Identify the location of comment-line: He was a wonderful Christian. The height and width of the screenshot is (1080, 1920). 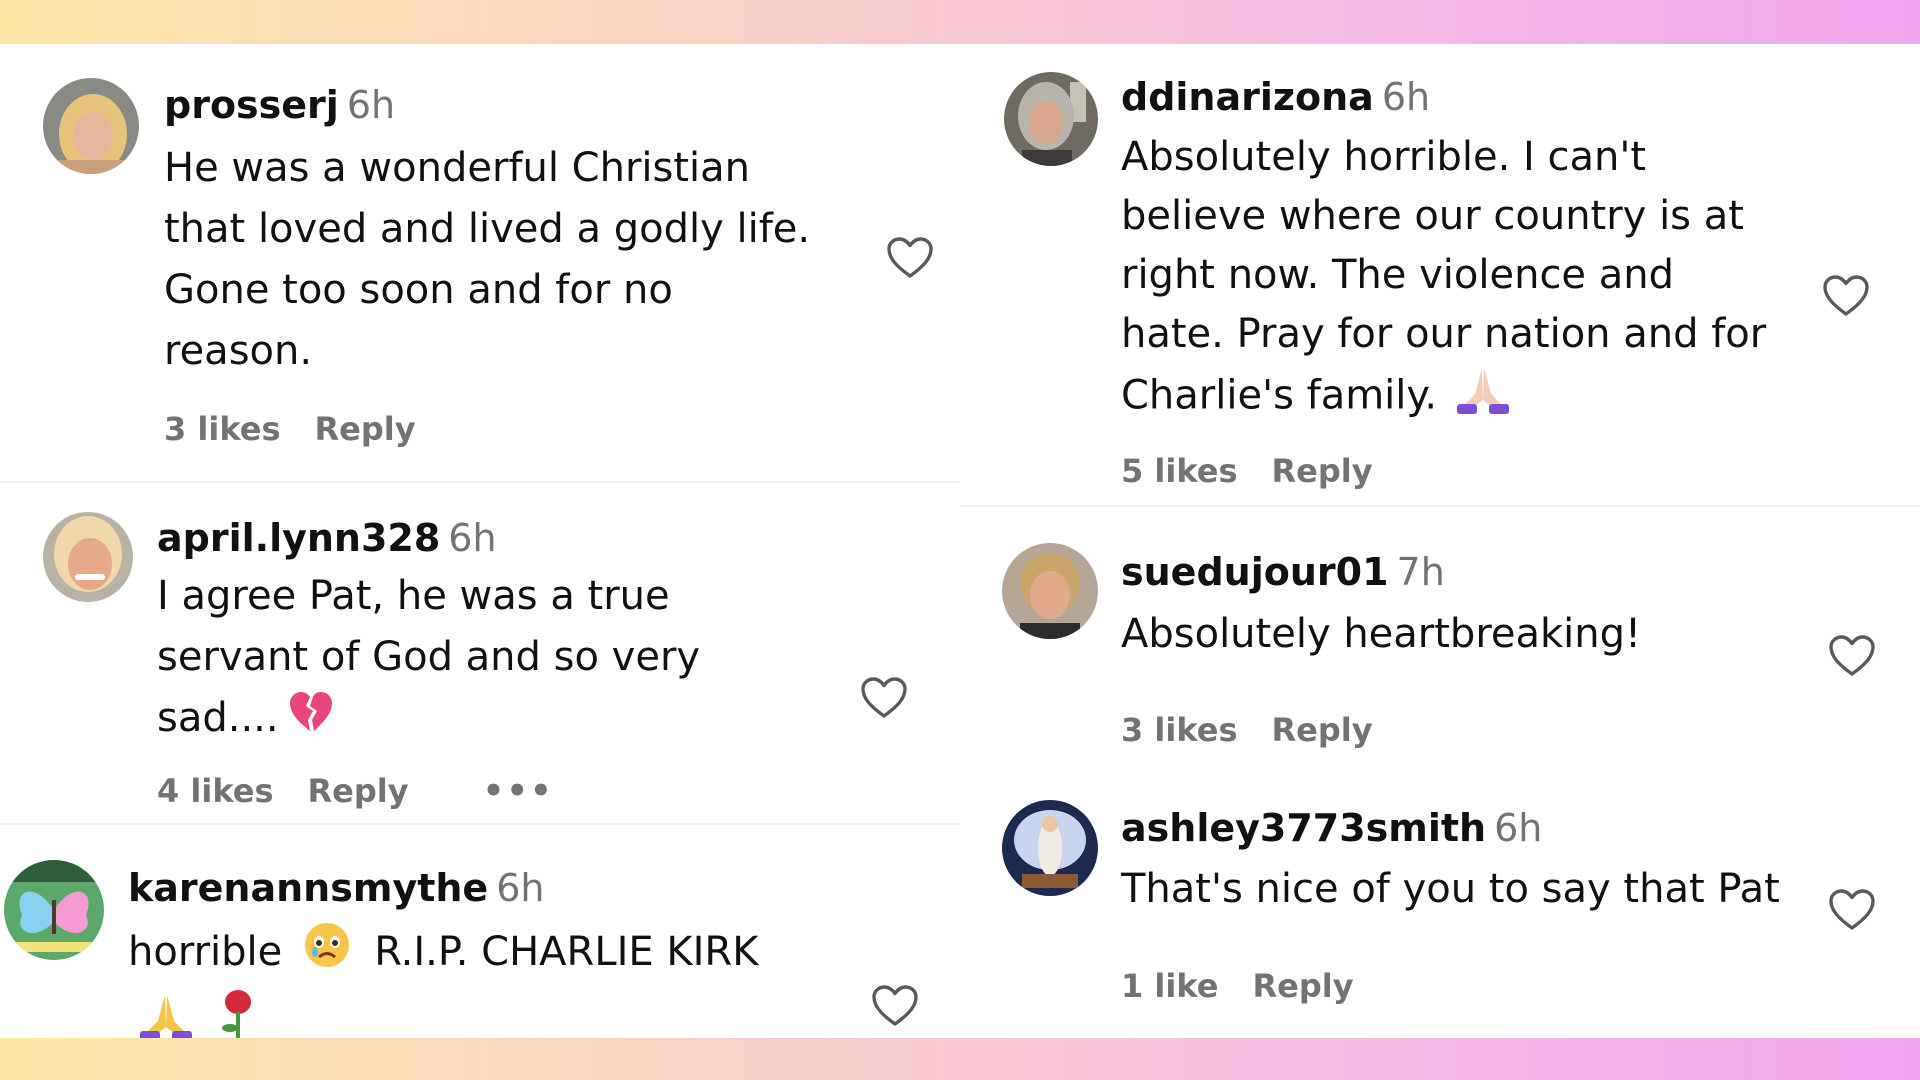
(457, 168).